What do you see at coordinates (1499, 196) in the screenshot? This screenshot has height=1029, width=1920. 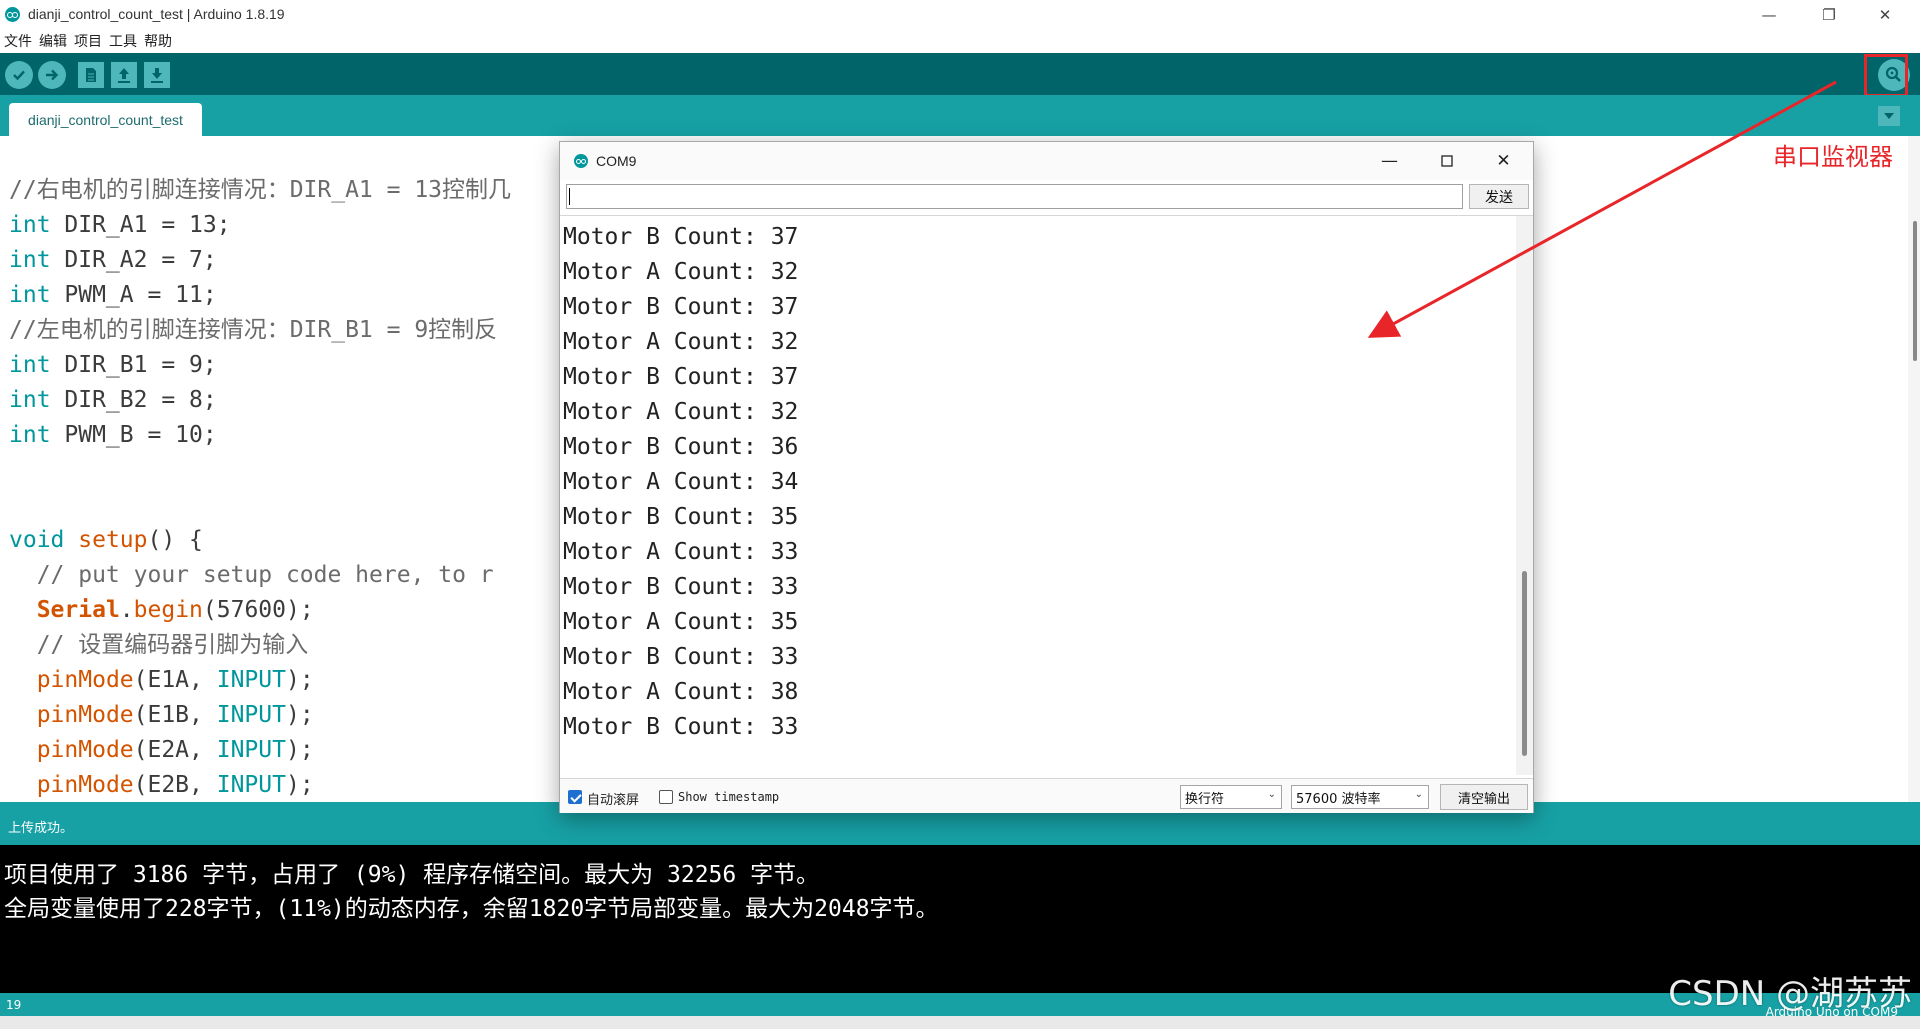 I see `send-button: 发送` at bounding box center [1499, 196].